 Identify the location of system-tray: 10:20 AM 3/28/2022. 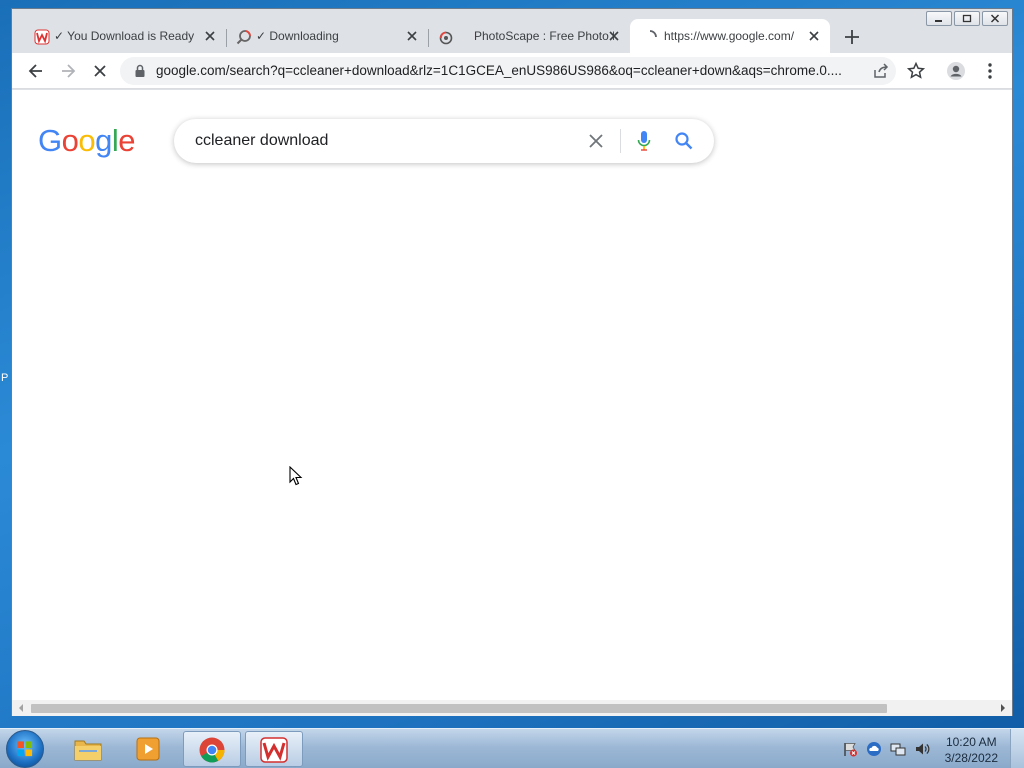
(929, 748).